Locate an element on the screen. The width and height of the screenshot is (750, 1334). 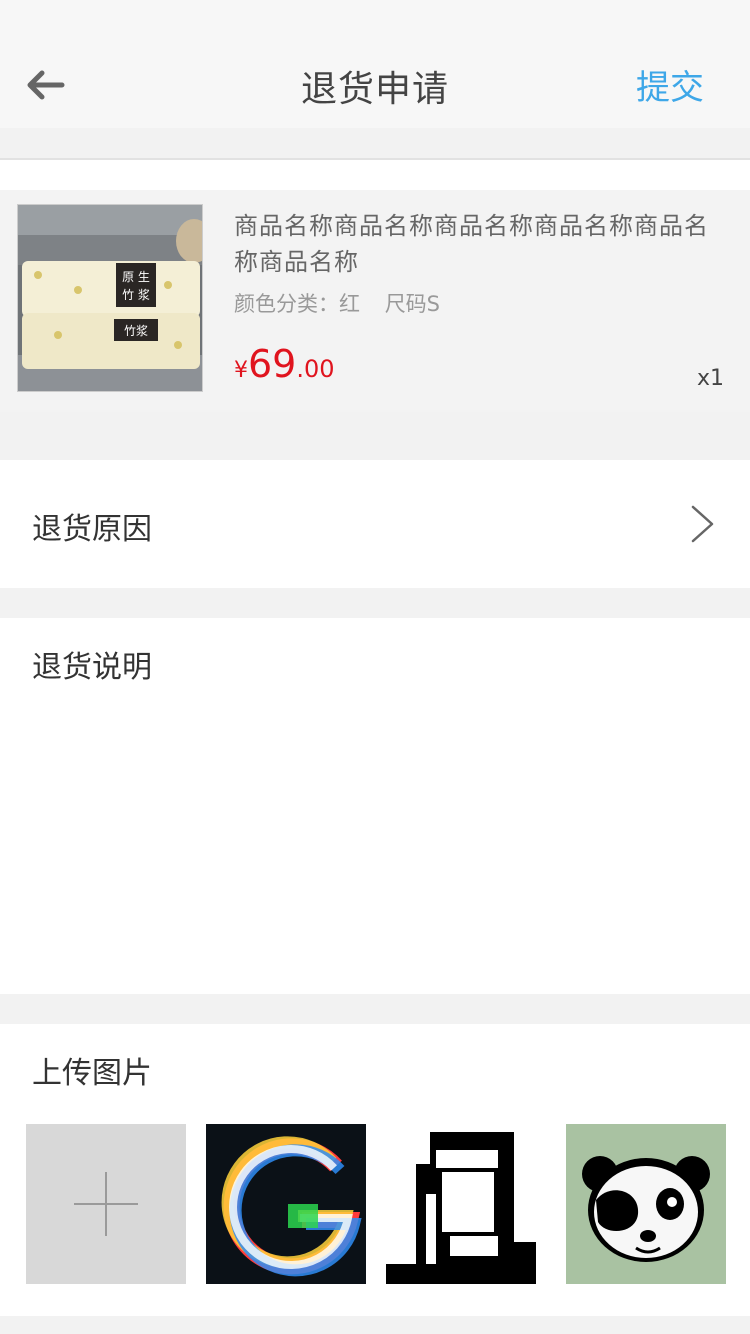
return-description-label: 退货说明 is located at coordinates (92, 667).